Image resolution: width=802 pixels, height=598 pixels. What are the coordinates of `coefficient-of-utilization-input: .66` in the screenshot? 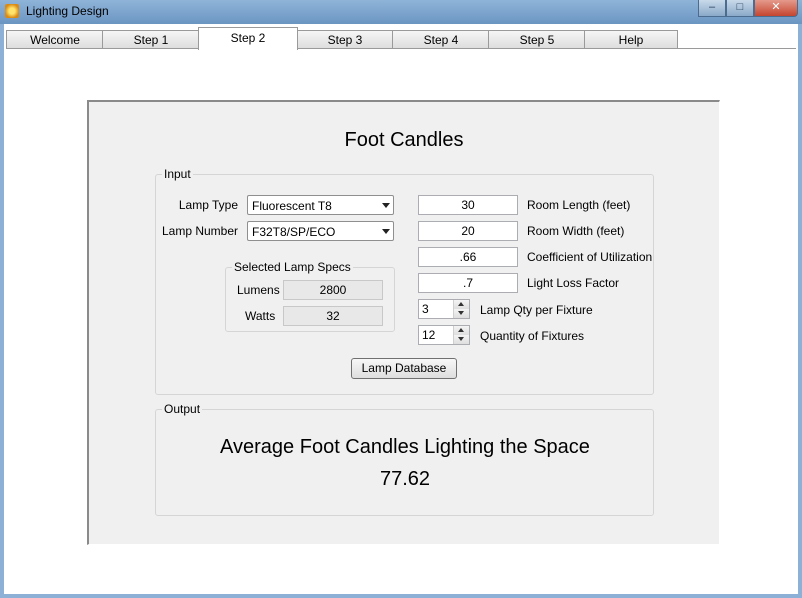 It's located at (468, 257).